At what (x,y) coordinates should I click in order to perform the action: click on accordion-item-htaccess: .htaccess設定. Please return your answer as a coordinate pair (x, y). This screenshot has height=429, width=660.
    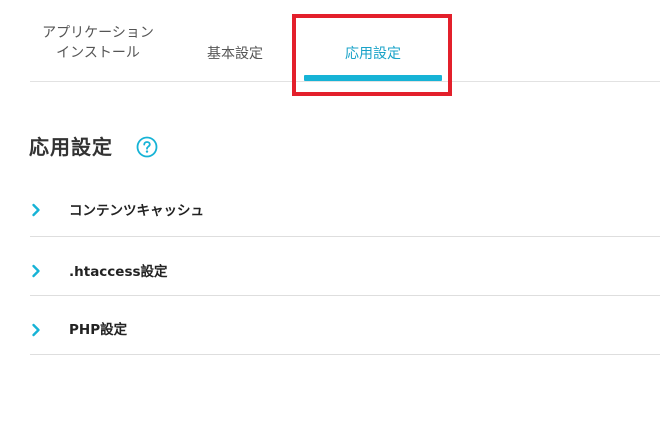
    Looking at the image, I should click on (345, 266).